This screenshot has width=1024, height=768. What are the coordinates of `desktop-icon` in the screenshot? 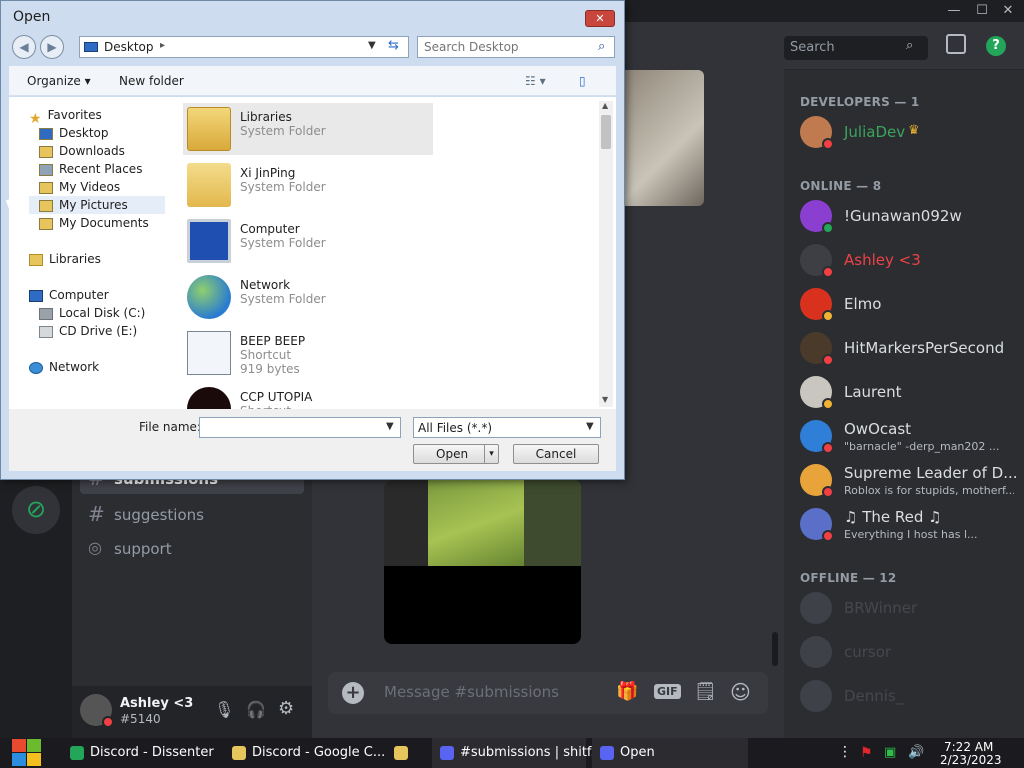 It's located at (46, 133).